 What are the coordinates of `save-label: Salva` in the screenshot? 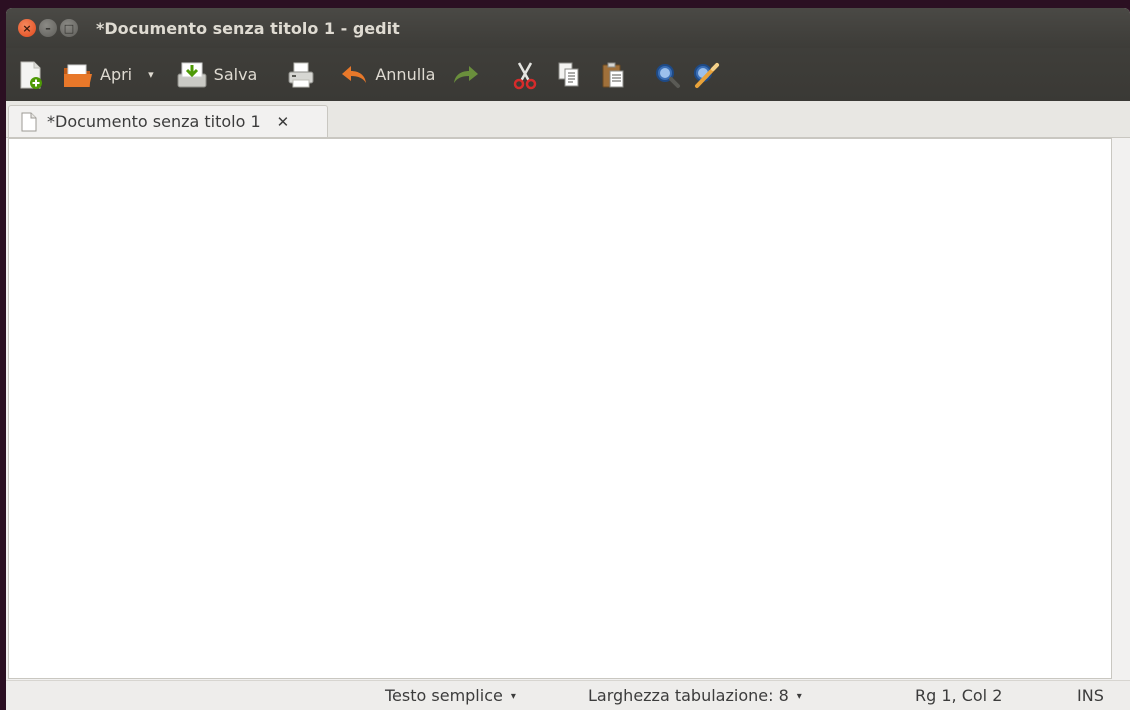 It's located at (235, 74).